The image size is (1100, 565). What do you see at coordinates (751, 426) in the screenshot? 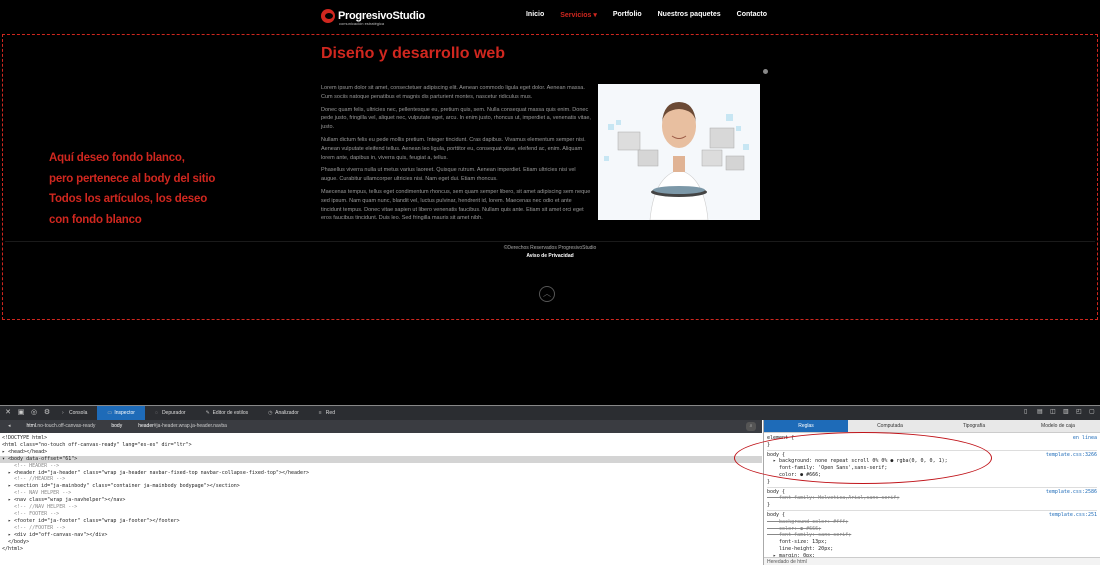
I see `search-icon: ⌕` at bounding box center [751, 426].